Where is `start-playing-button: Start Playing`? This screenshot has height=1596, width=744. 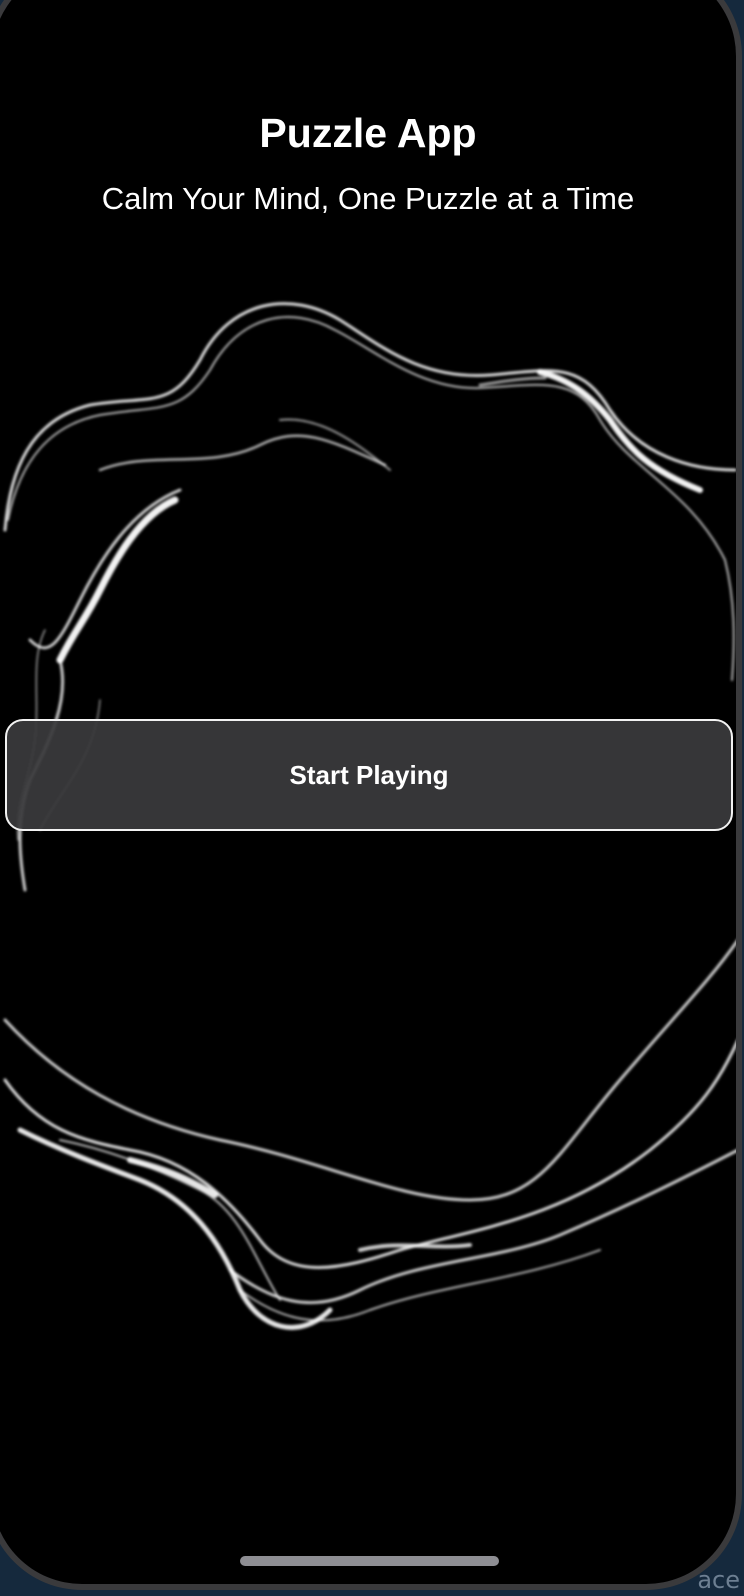
start-playing-button: Start Playing is located at coordinates (369, 775).